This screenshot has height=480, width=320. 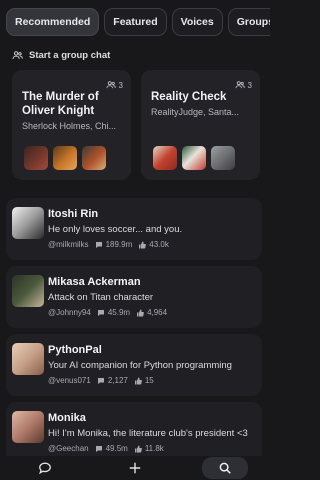 What do you see at coordinates (149, 380) in the screenshot?
I see `like-count: 15` at bounding box center [149, 380].